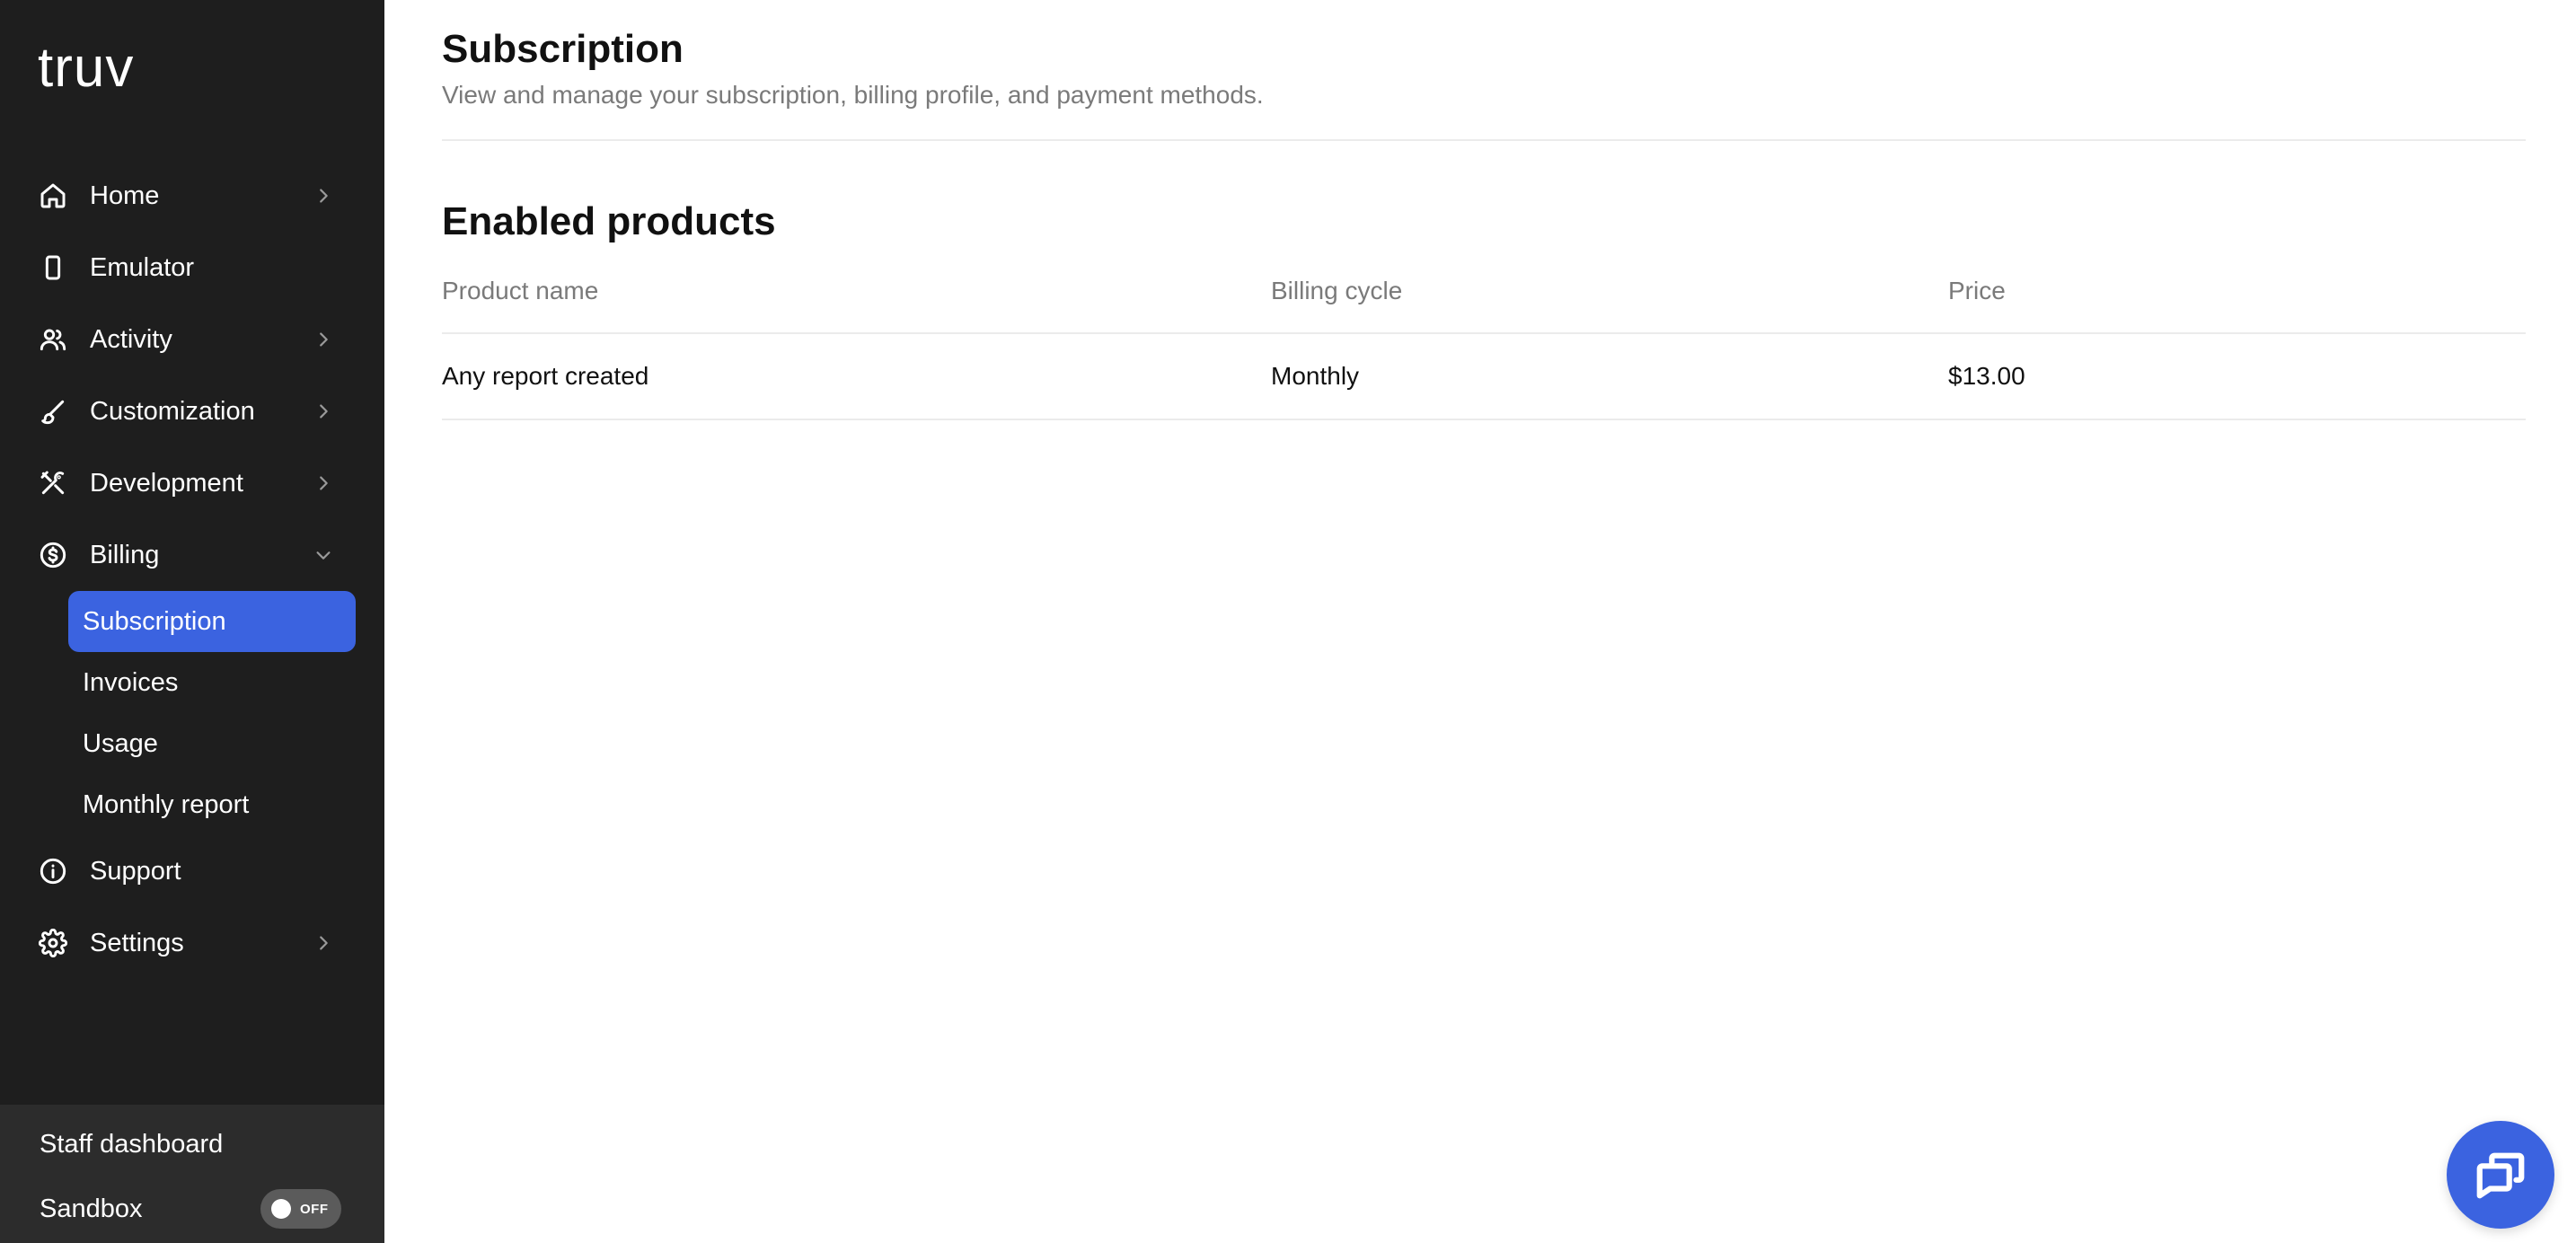  Describe the element at coordinates (314, 1209) in the screenshot. I see `toggle-state-text: OFF` at that location.